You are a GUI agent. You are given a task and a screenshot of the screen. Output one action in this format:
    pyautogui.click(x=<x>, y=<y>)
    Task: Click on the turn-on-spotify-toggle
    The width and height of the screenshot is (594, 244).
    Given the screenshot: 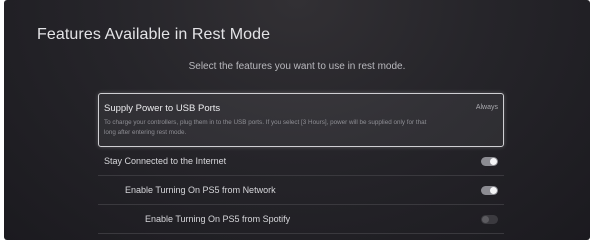 What is the action you would take?
    pyautogui.click(x=489, y=219)
    